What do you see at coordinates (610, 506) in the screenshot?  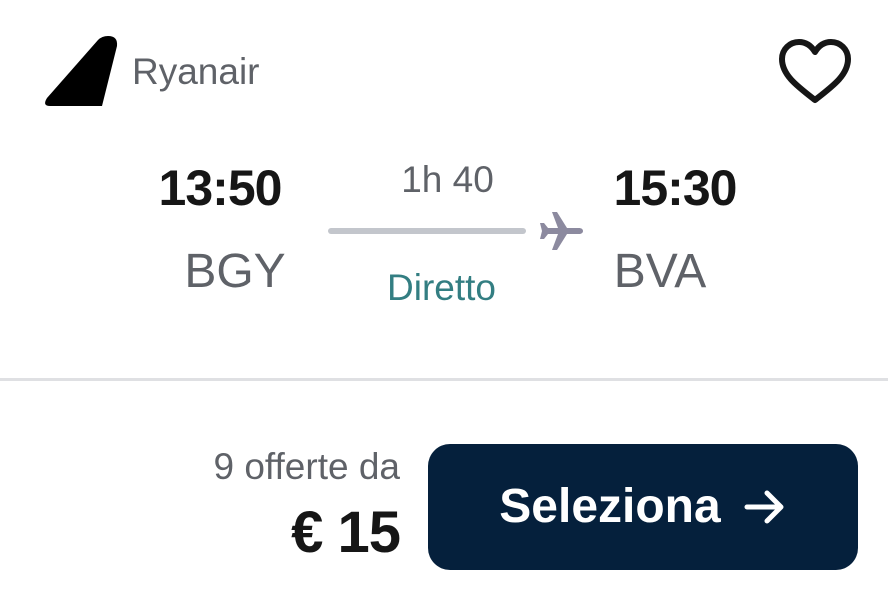 I see `select-button-label: Seleziona` at bounding box center [610, 506].